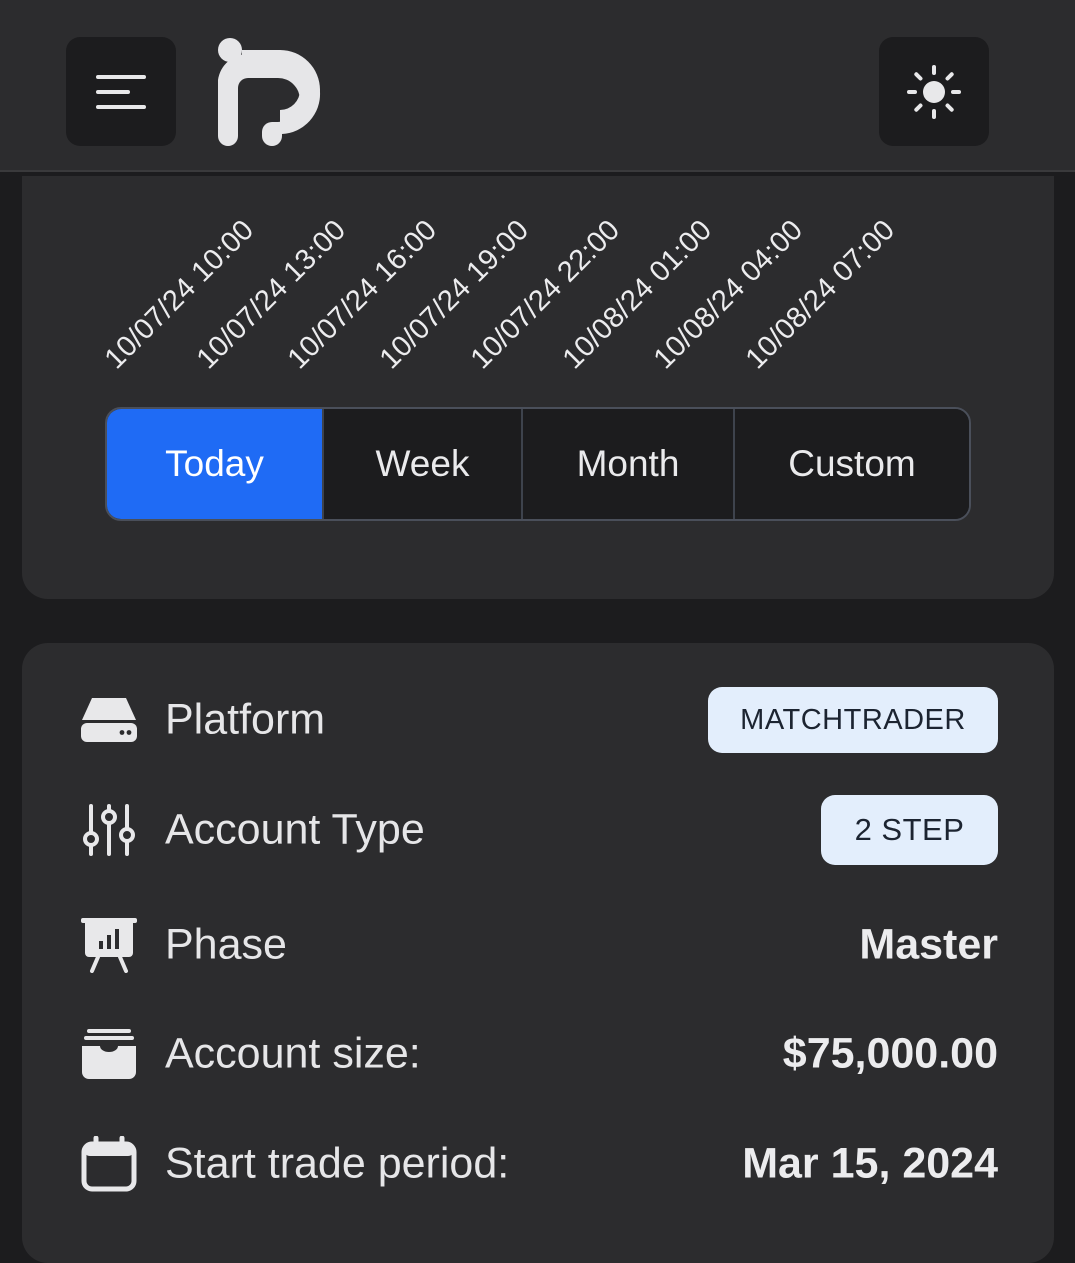  I want to click on account-size-value: $75,000.00, so click(890, 1053).